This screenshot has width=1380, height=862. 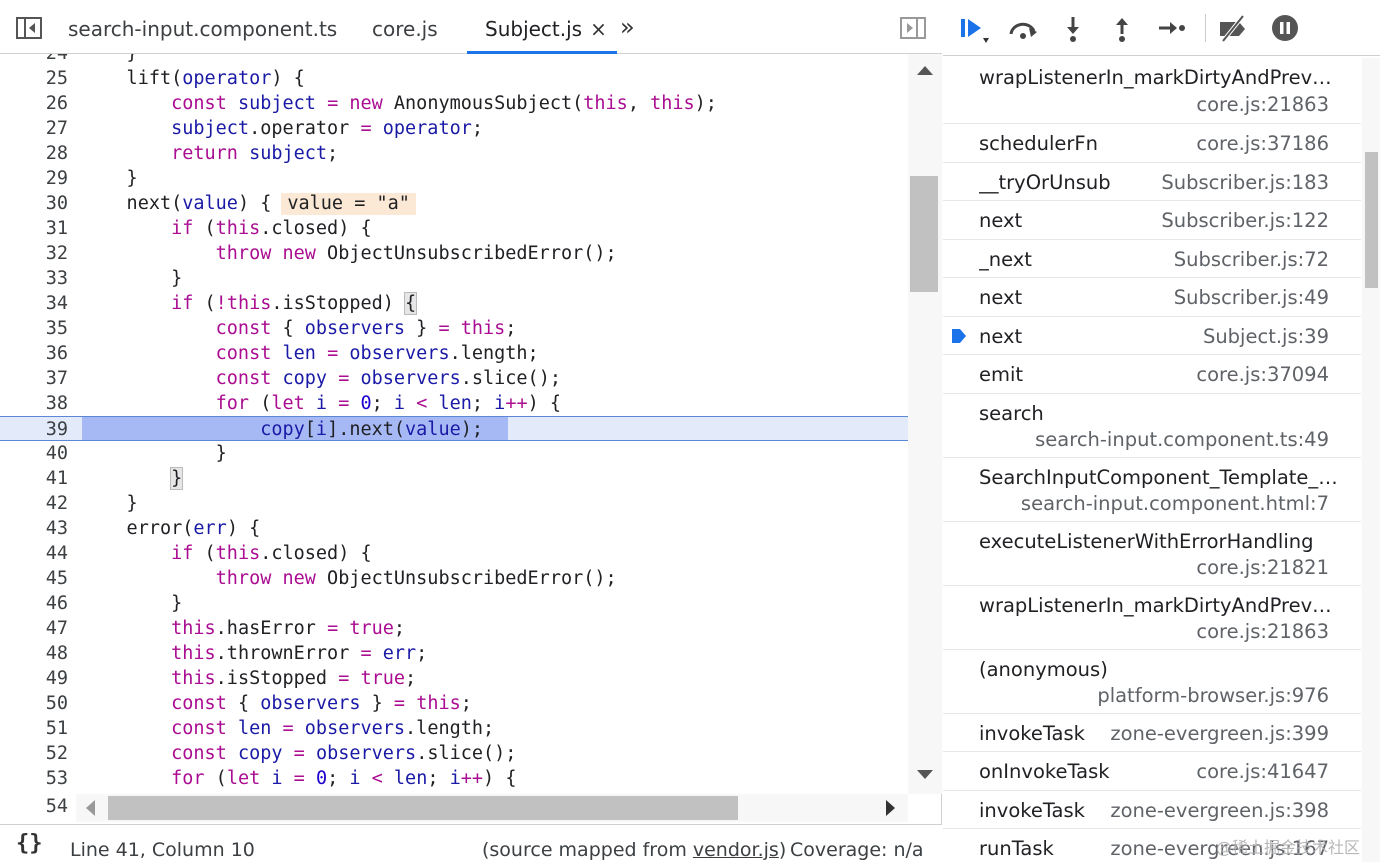 I want to click on call-frame: invokeTask zone-evergreen.js:398, so click(x=1152, y=810).